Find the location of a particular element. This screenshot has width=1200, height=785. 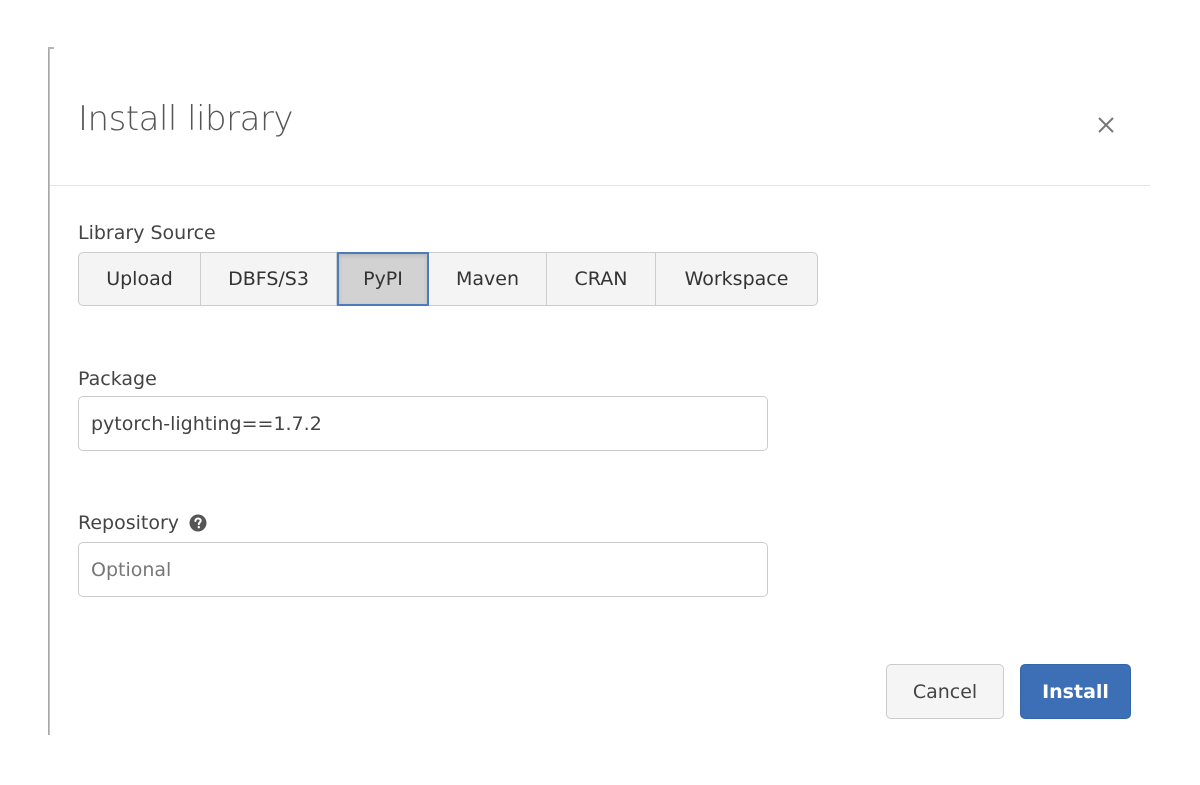

close-icon is located at coordinates (1106, 125).